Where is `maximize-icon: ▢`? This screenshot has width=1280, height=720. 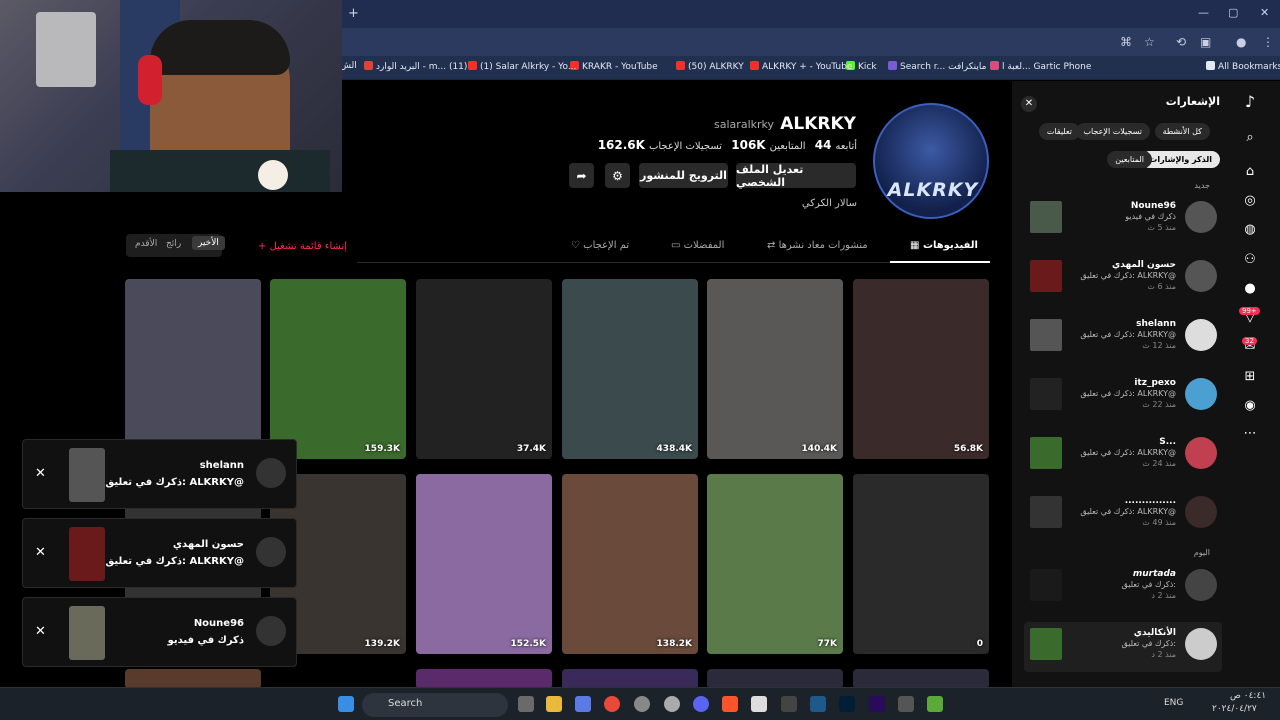
maximize-icon: ▢ is located at coordinates (1233, 12).